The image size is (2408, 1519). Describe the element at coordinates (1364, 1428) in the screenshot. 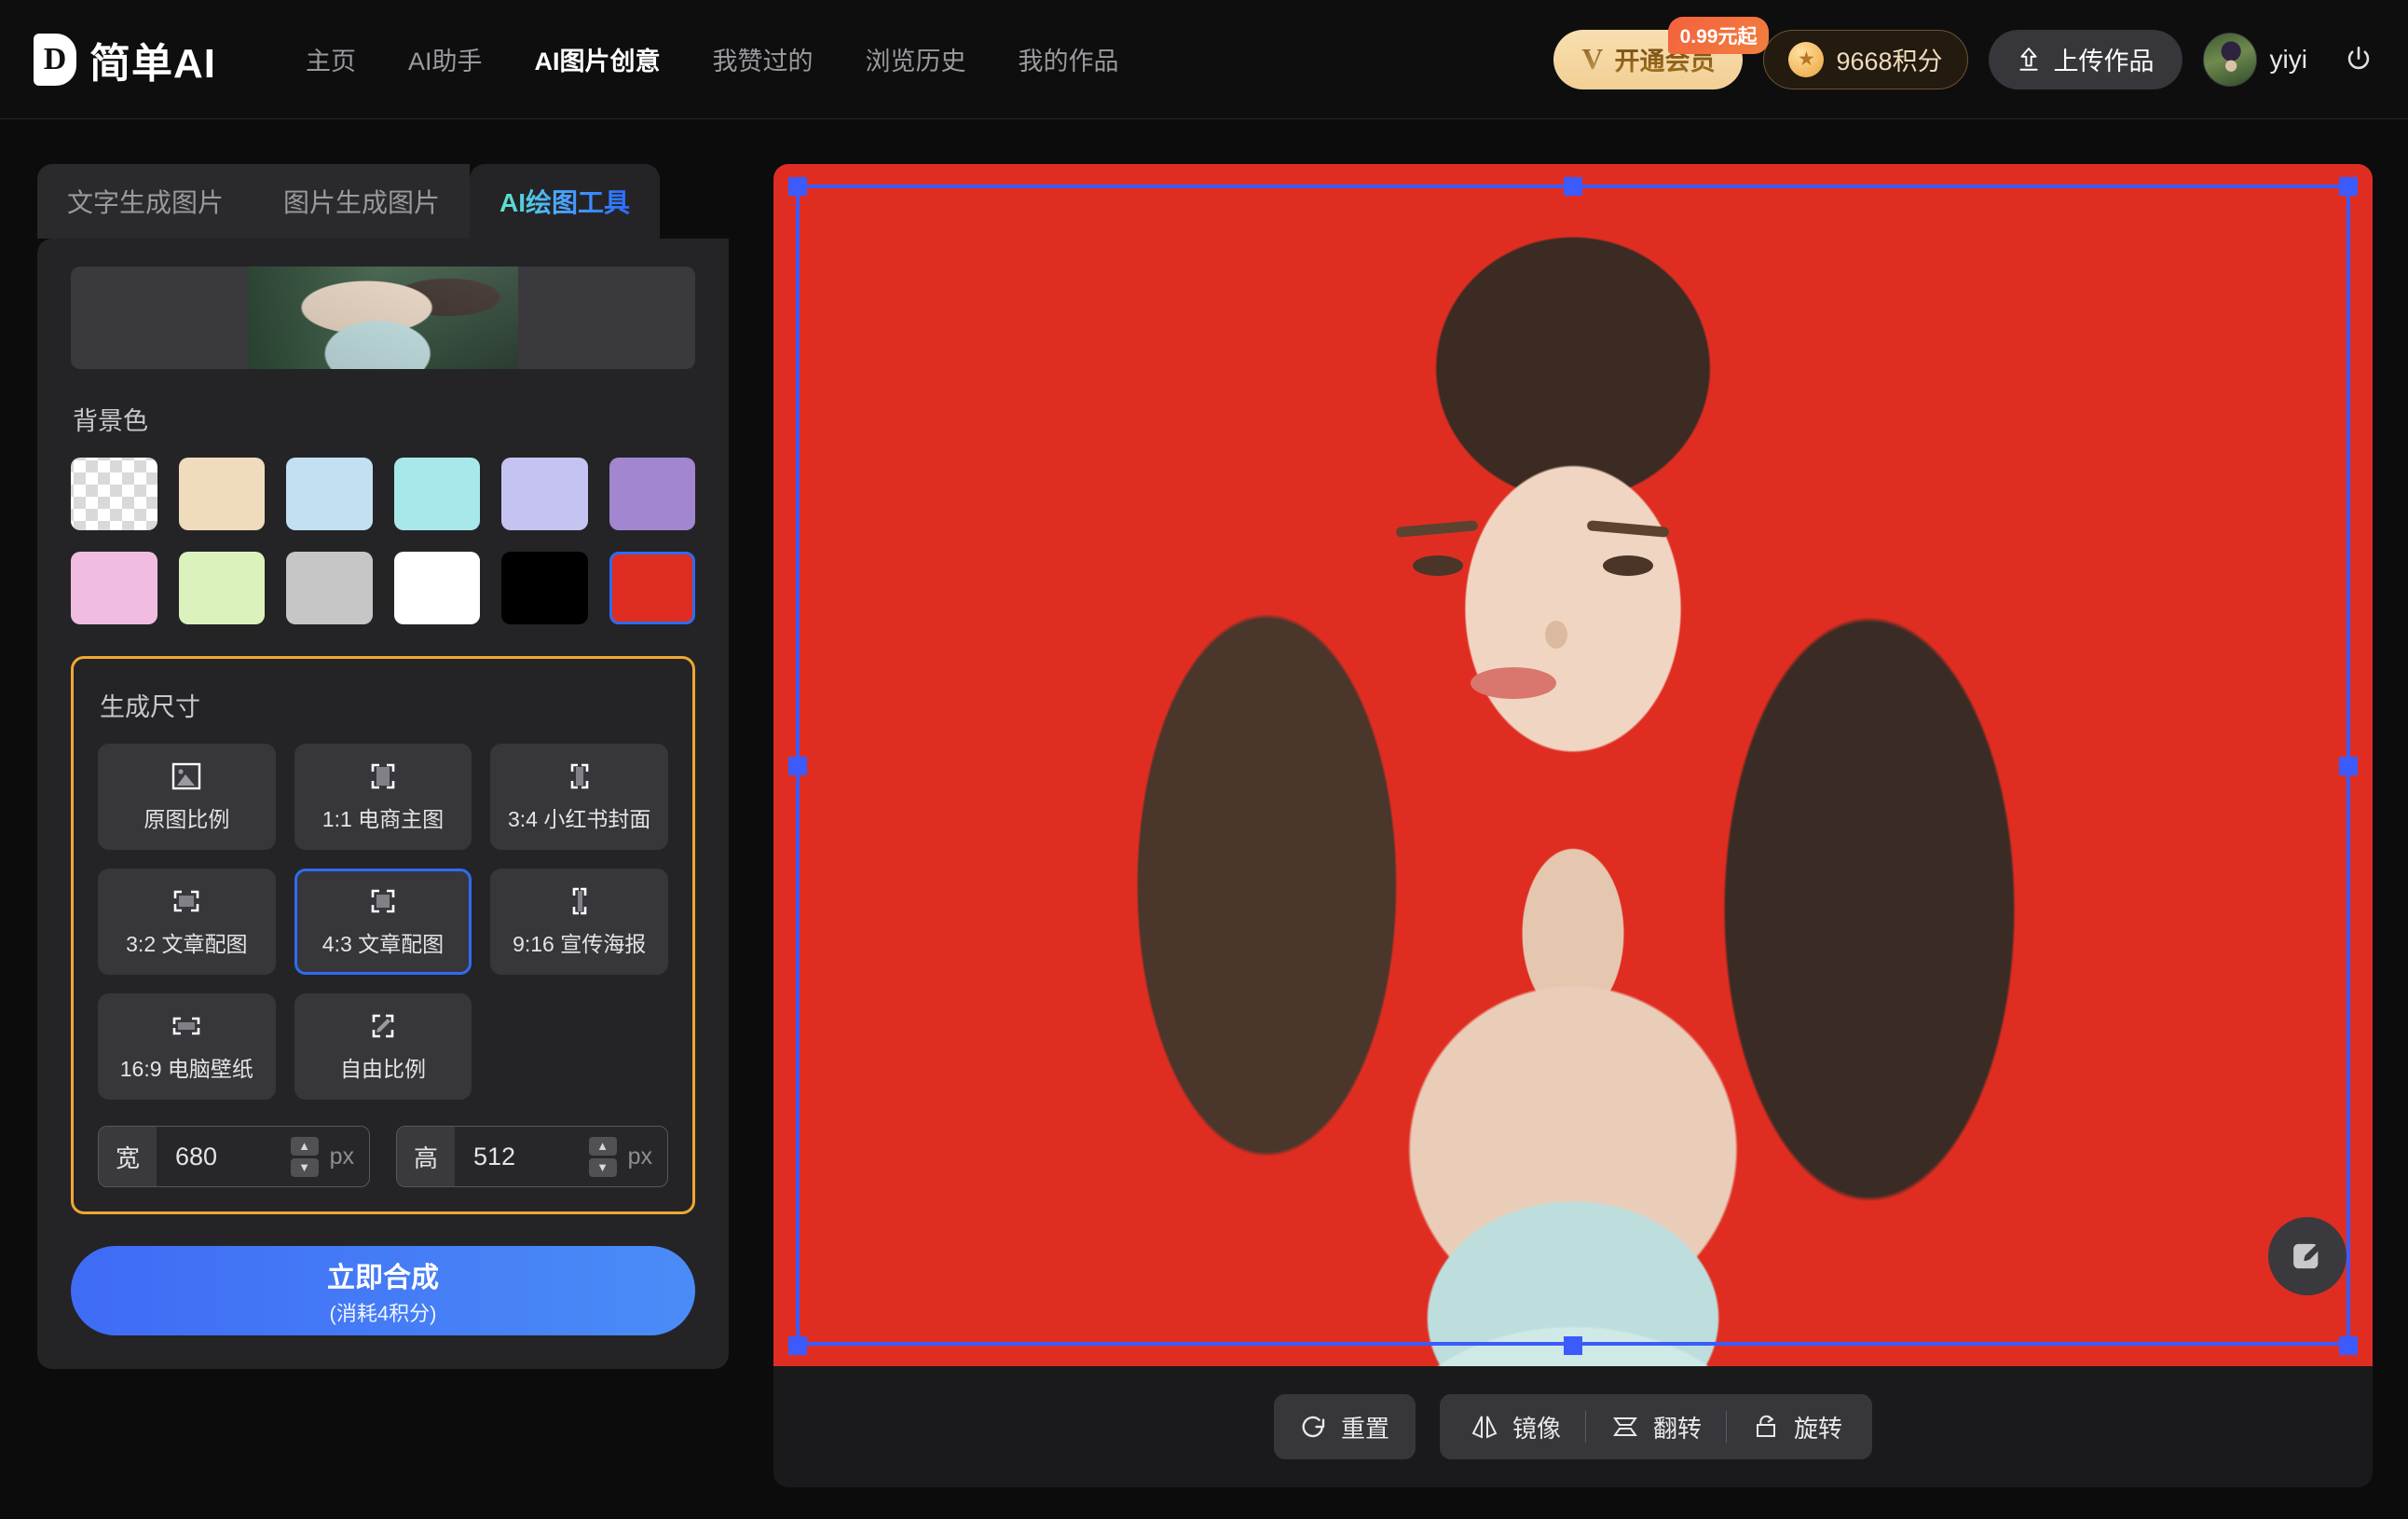

I see `reset-label: 重置` at that location.